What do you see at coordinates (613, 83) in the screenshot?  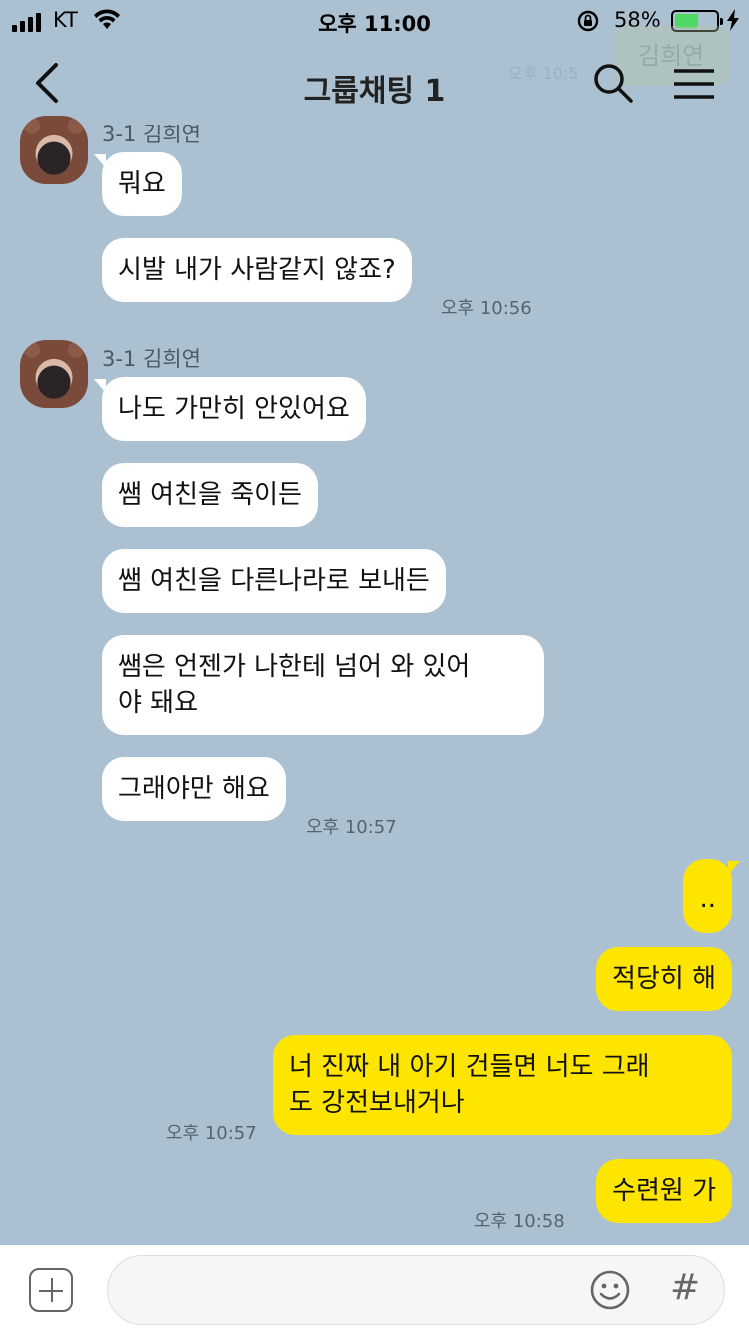 I see `search-icon` at bounding box center [613, 83].